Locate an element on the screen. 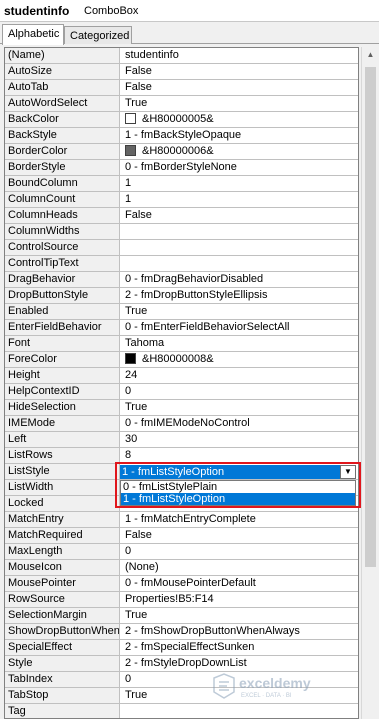 This screenshot has width=379, height=719. property-name: AutoWordSelect is located at coordinates (62, 103).